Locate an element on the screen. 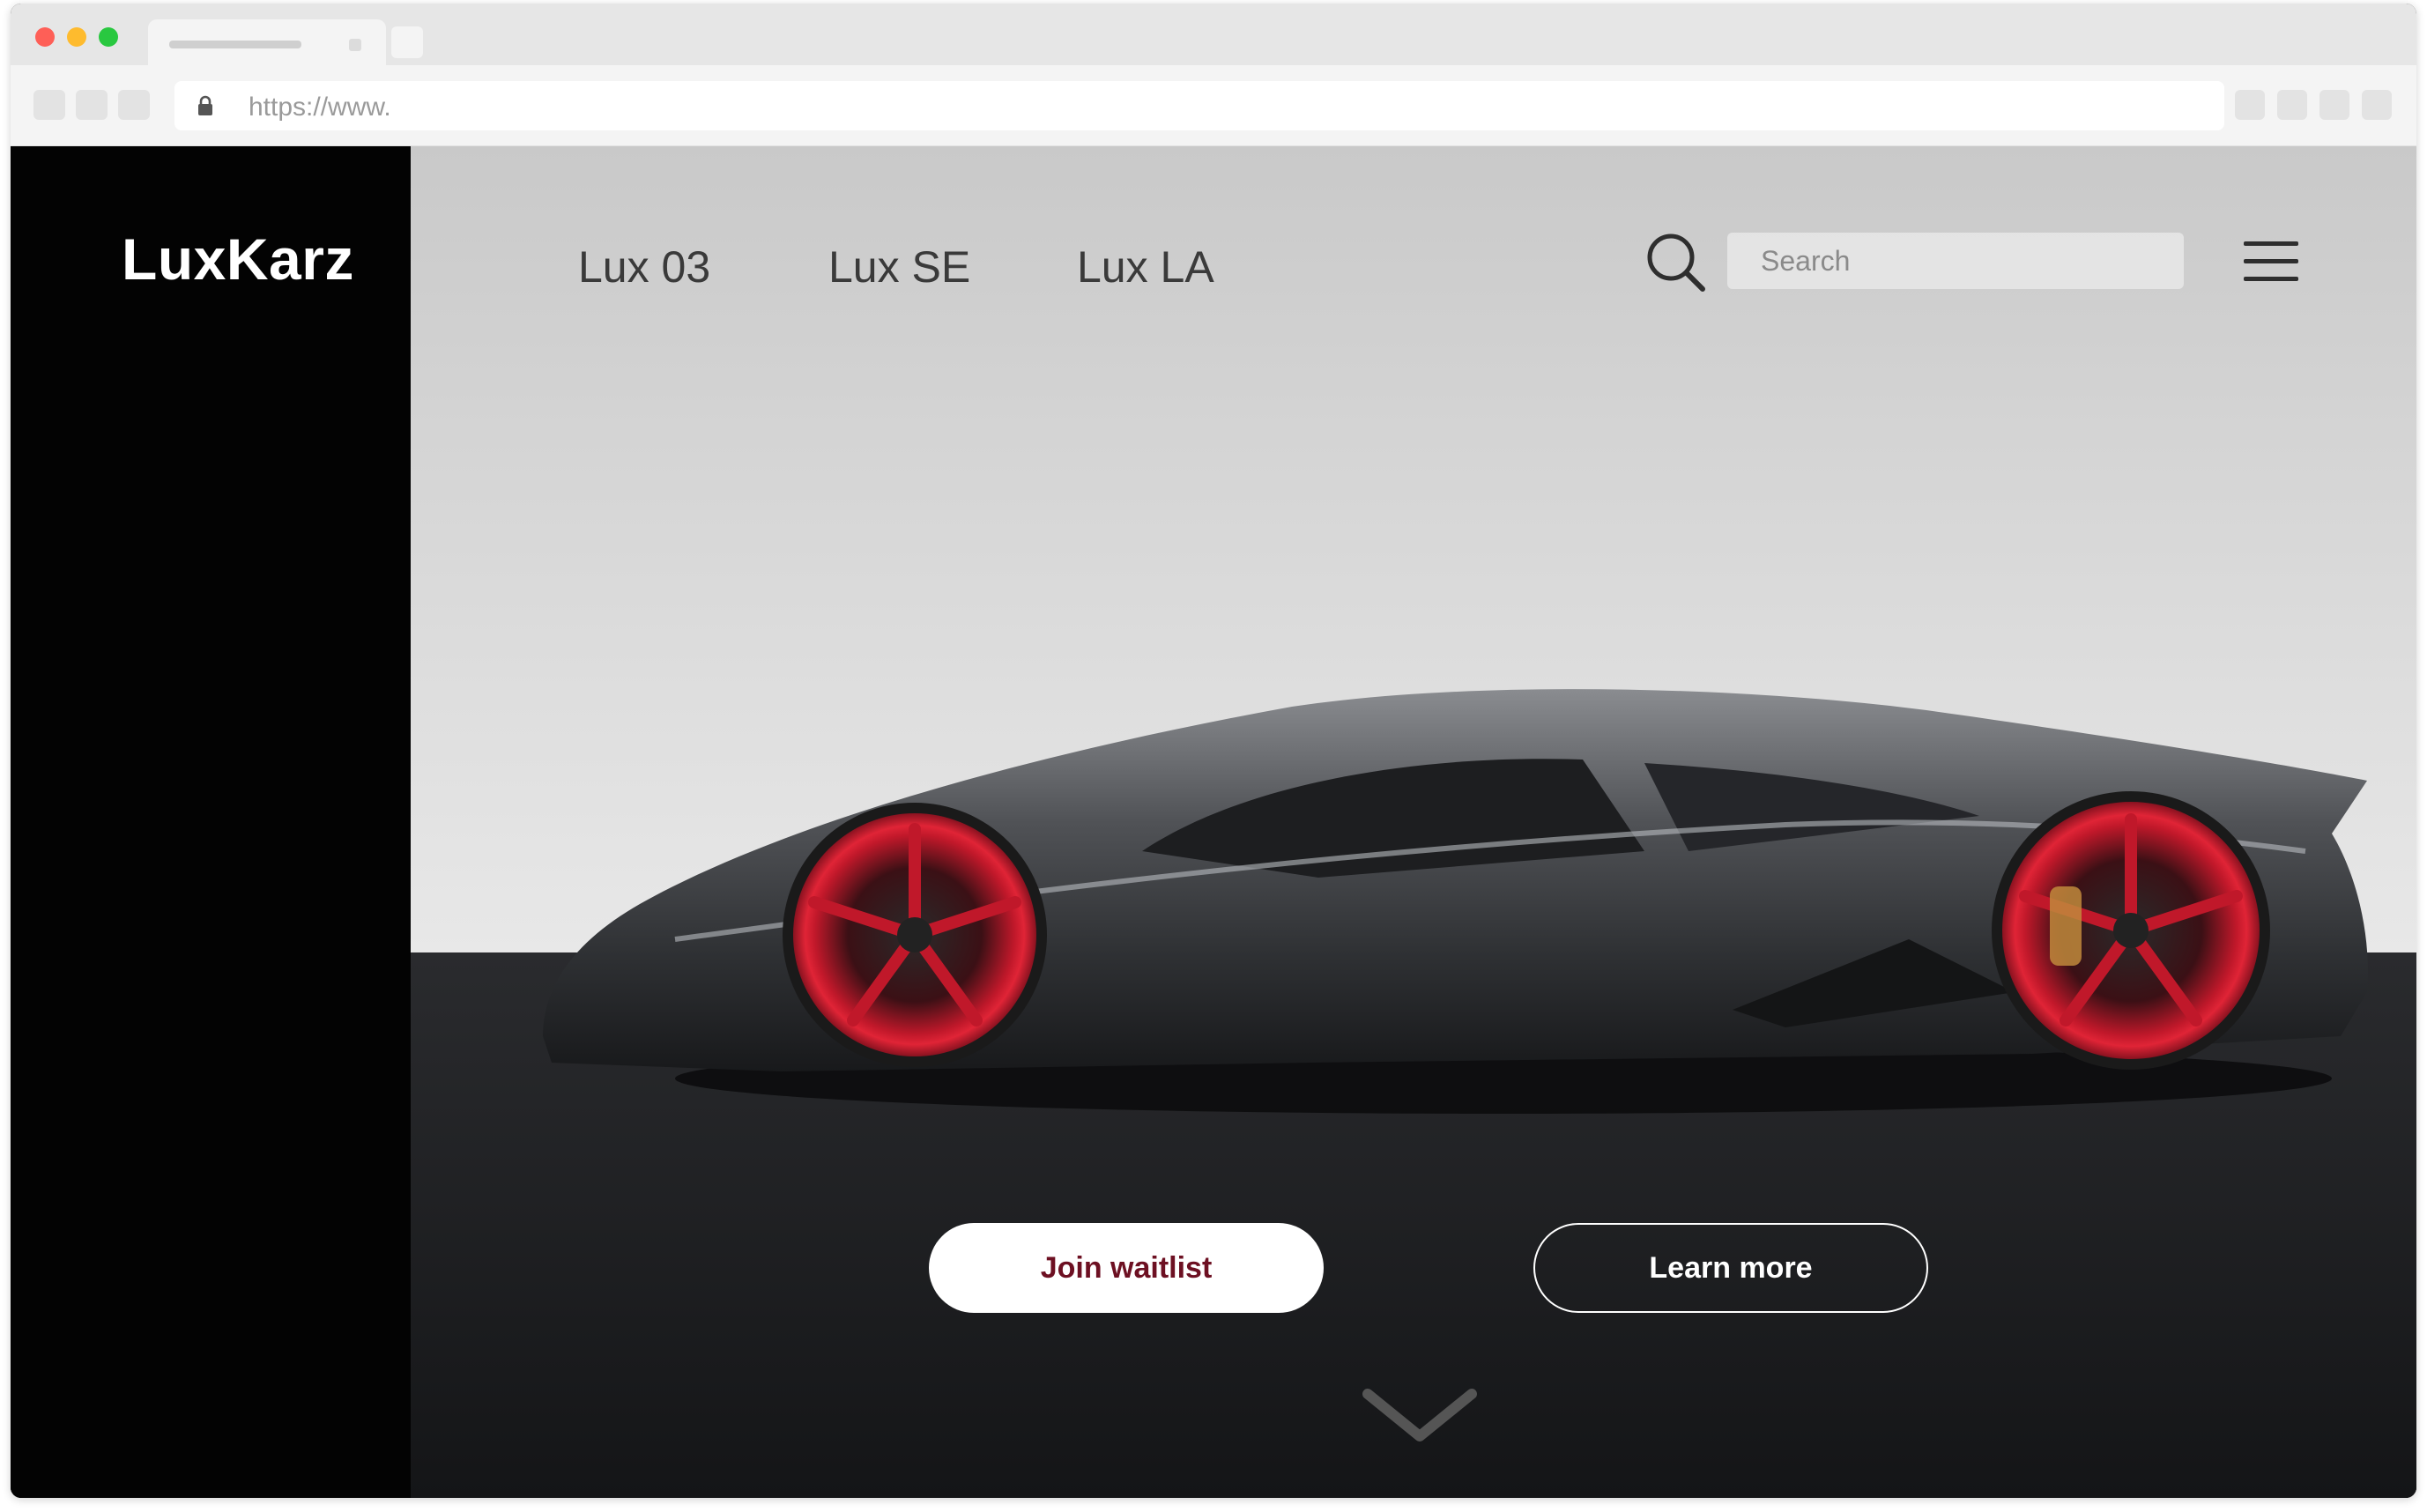  maximize-window-button is located at coordinates (108, 37).